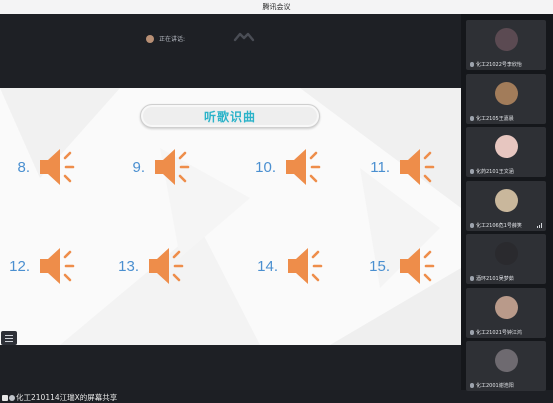 This screenshot has width=553, height=403. I want to click on song-item-15: 15., so click(400, 266).